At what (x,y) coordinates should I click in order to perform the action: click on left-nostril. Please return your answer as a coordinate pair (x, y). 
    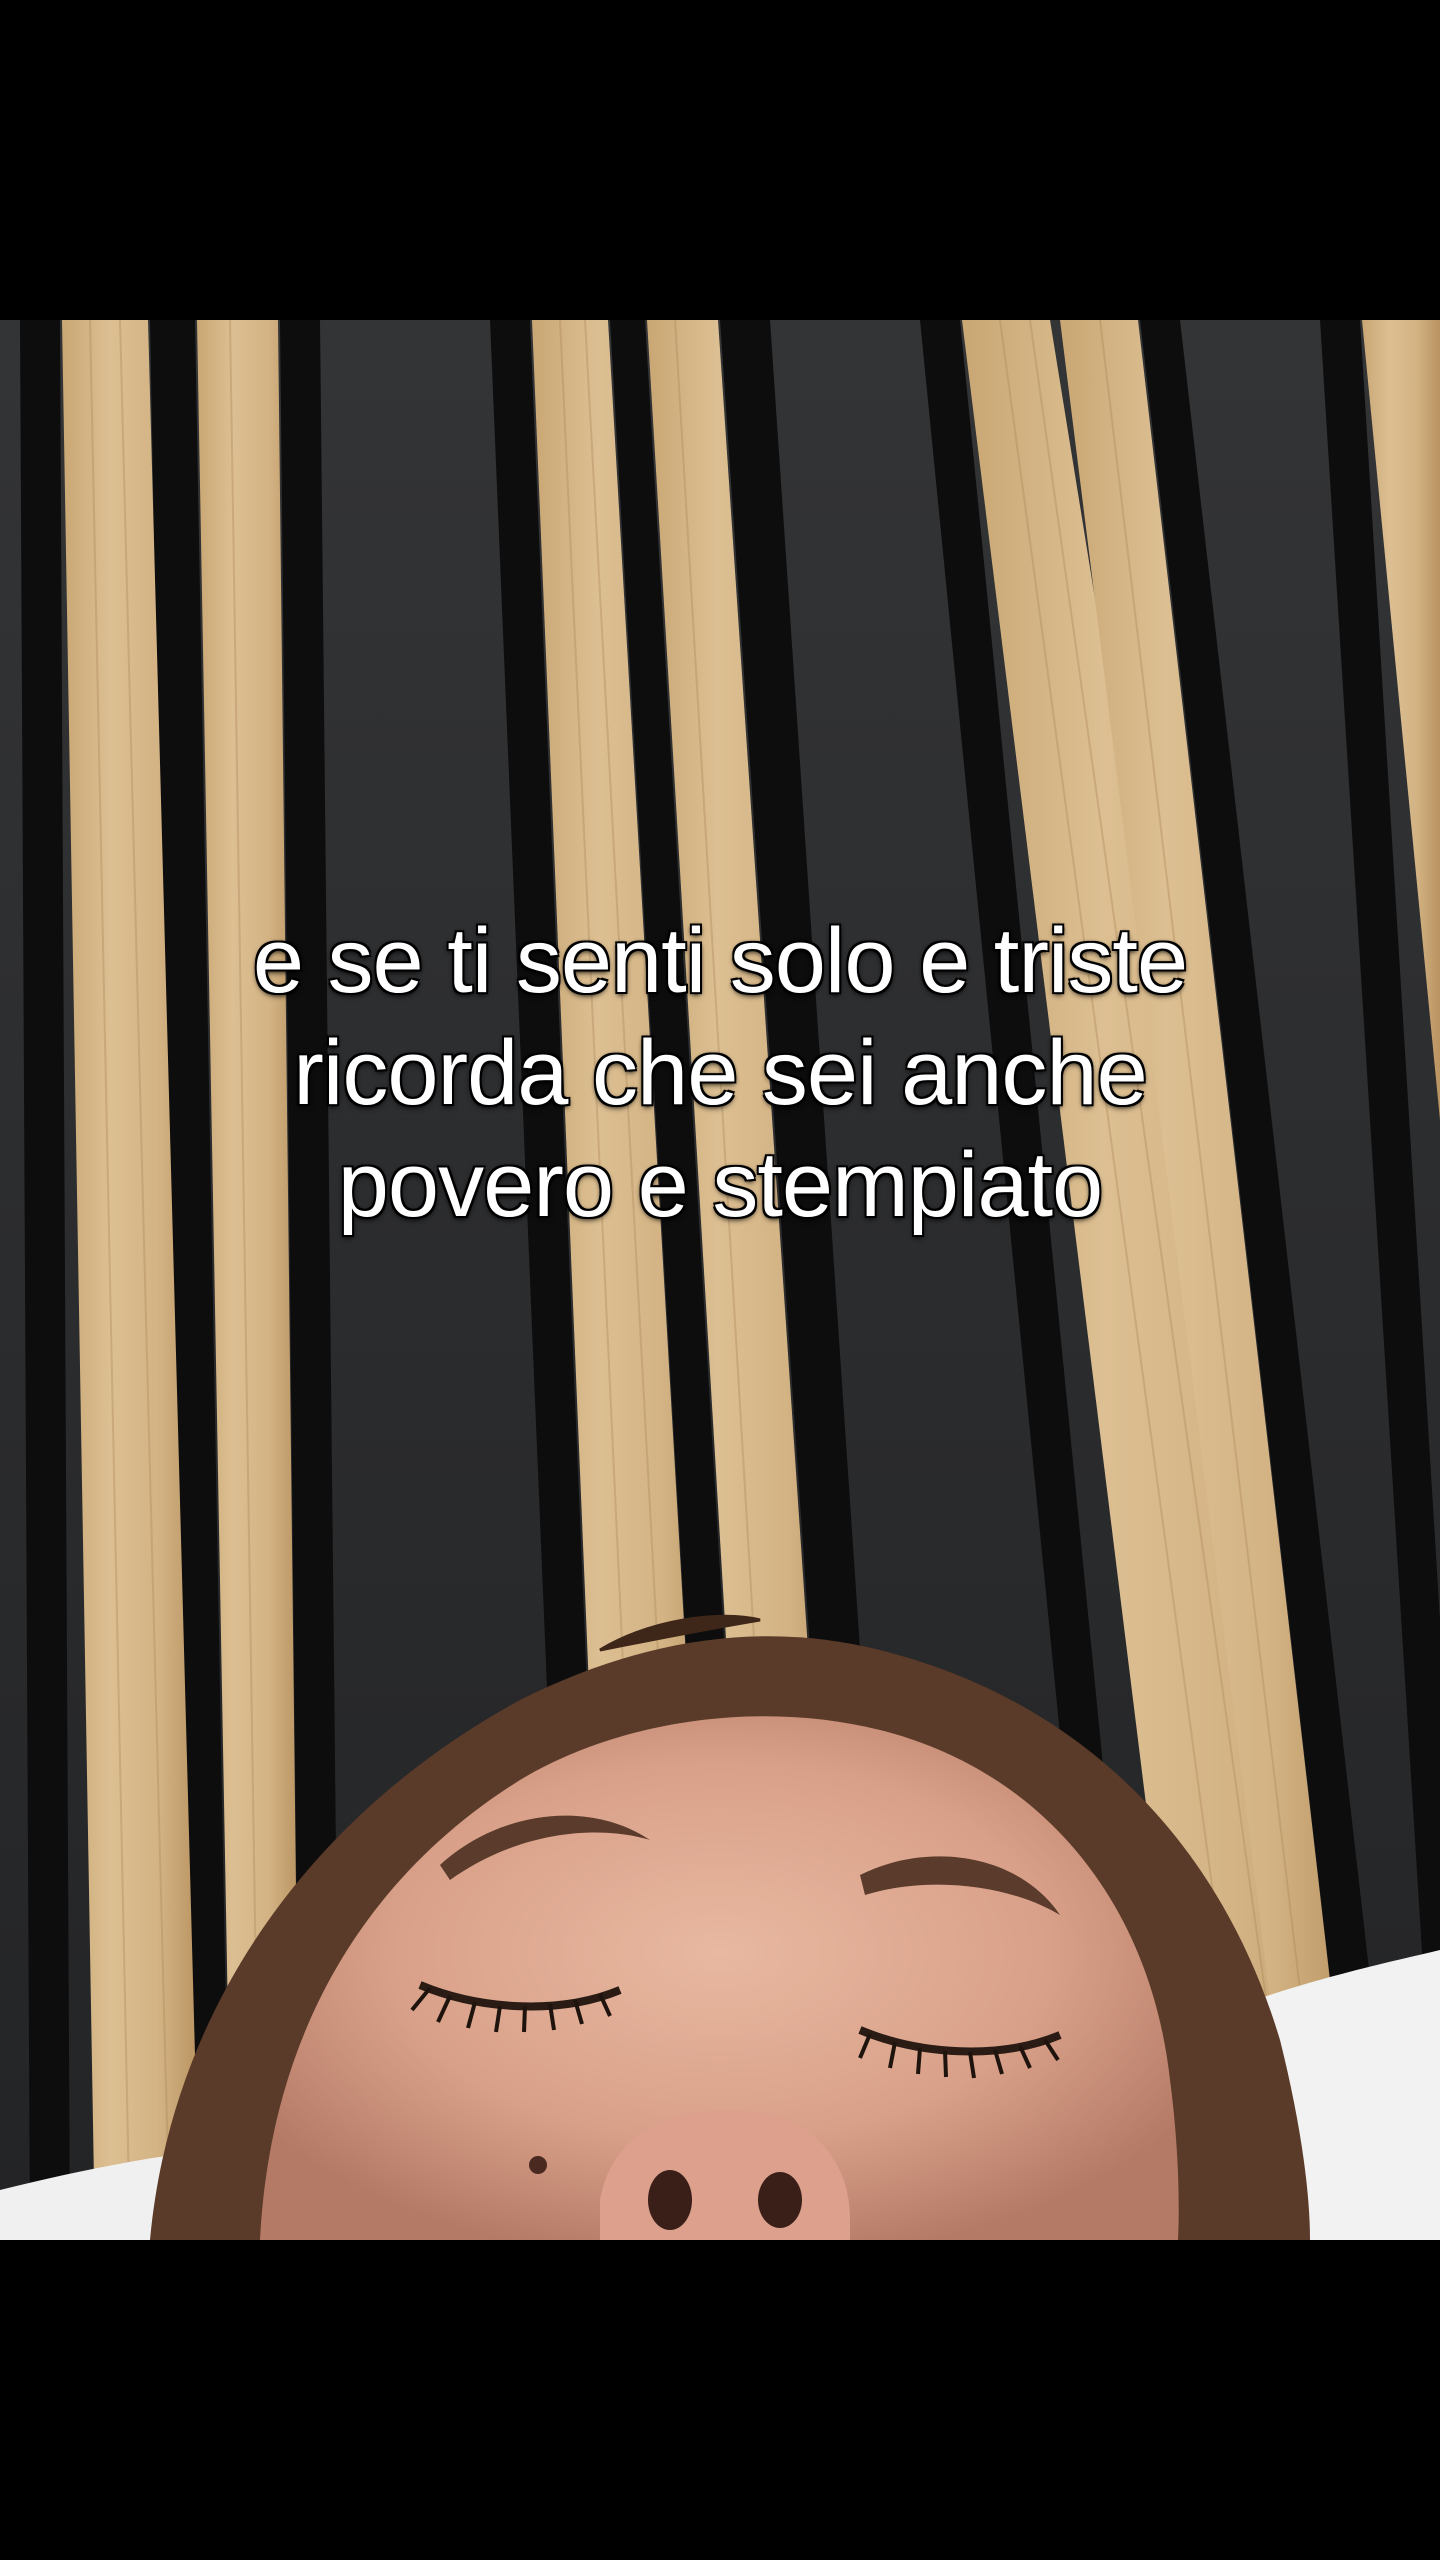
    Looking at the image, I should click on (670, 2200).